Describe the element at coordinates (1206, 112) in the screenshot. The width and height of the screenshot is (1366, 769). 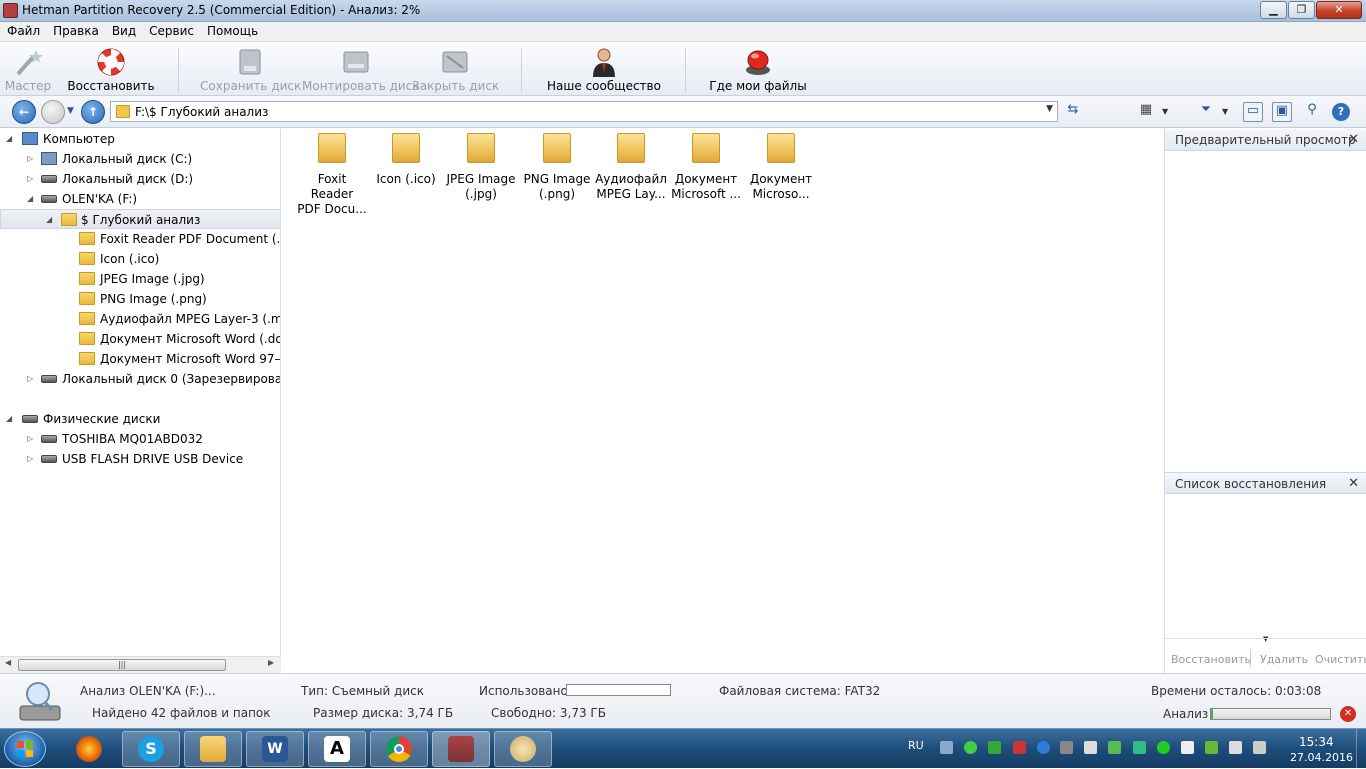
I see `filter-icon: ⏷` at that location.